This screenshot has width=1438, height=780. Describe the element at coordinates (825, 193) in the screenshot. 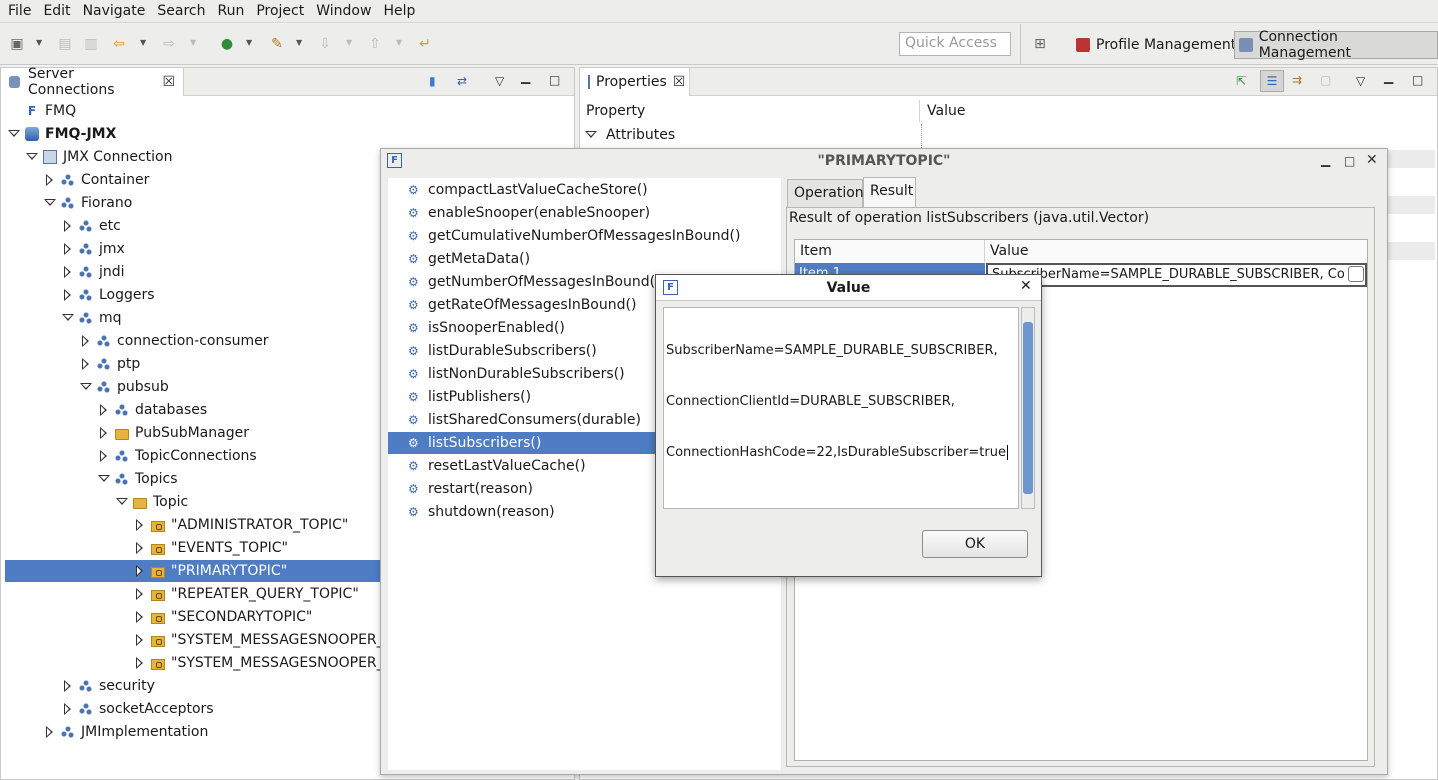

I see `tab-operation: Operation` at that location.